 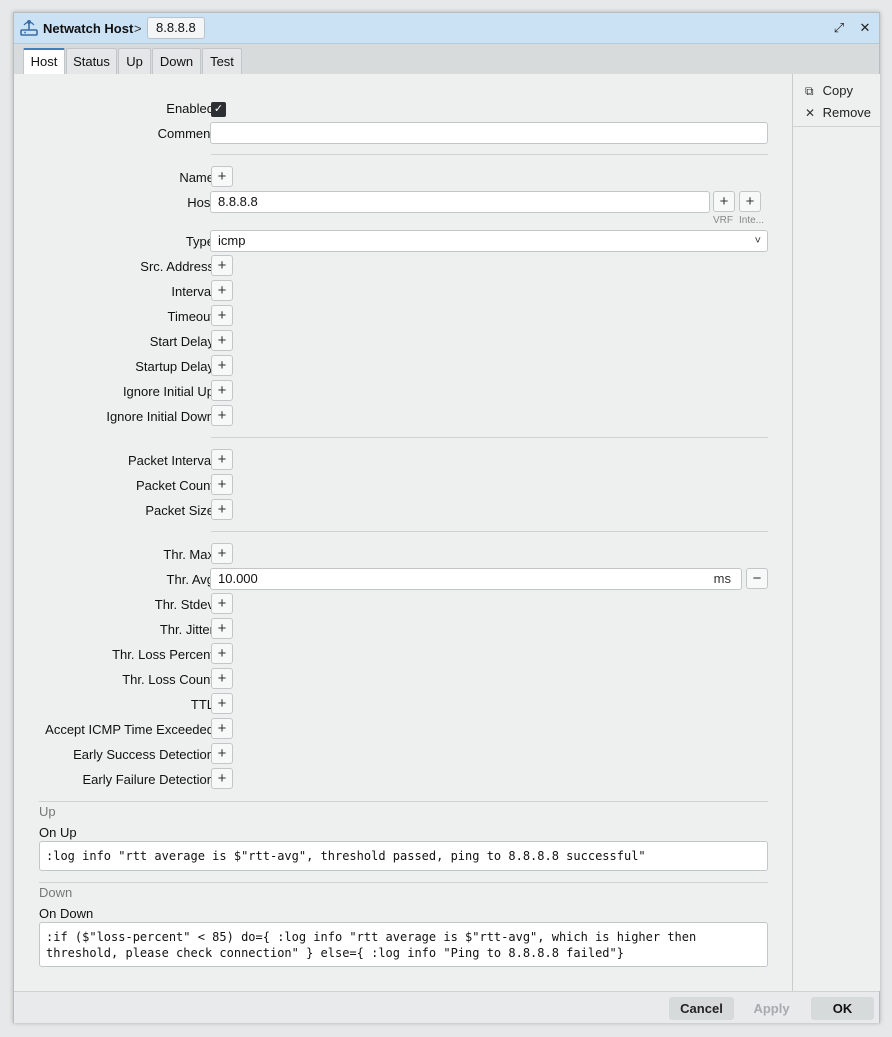 I want to click on interval-add-button: +, so click(x=222, y=290).